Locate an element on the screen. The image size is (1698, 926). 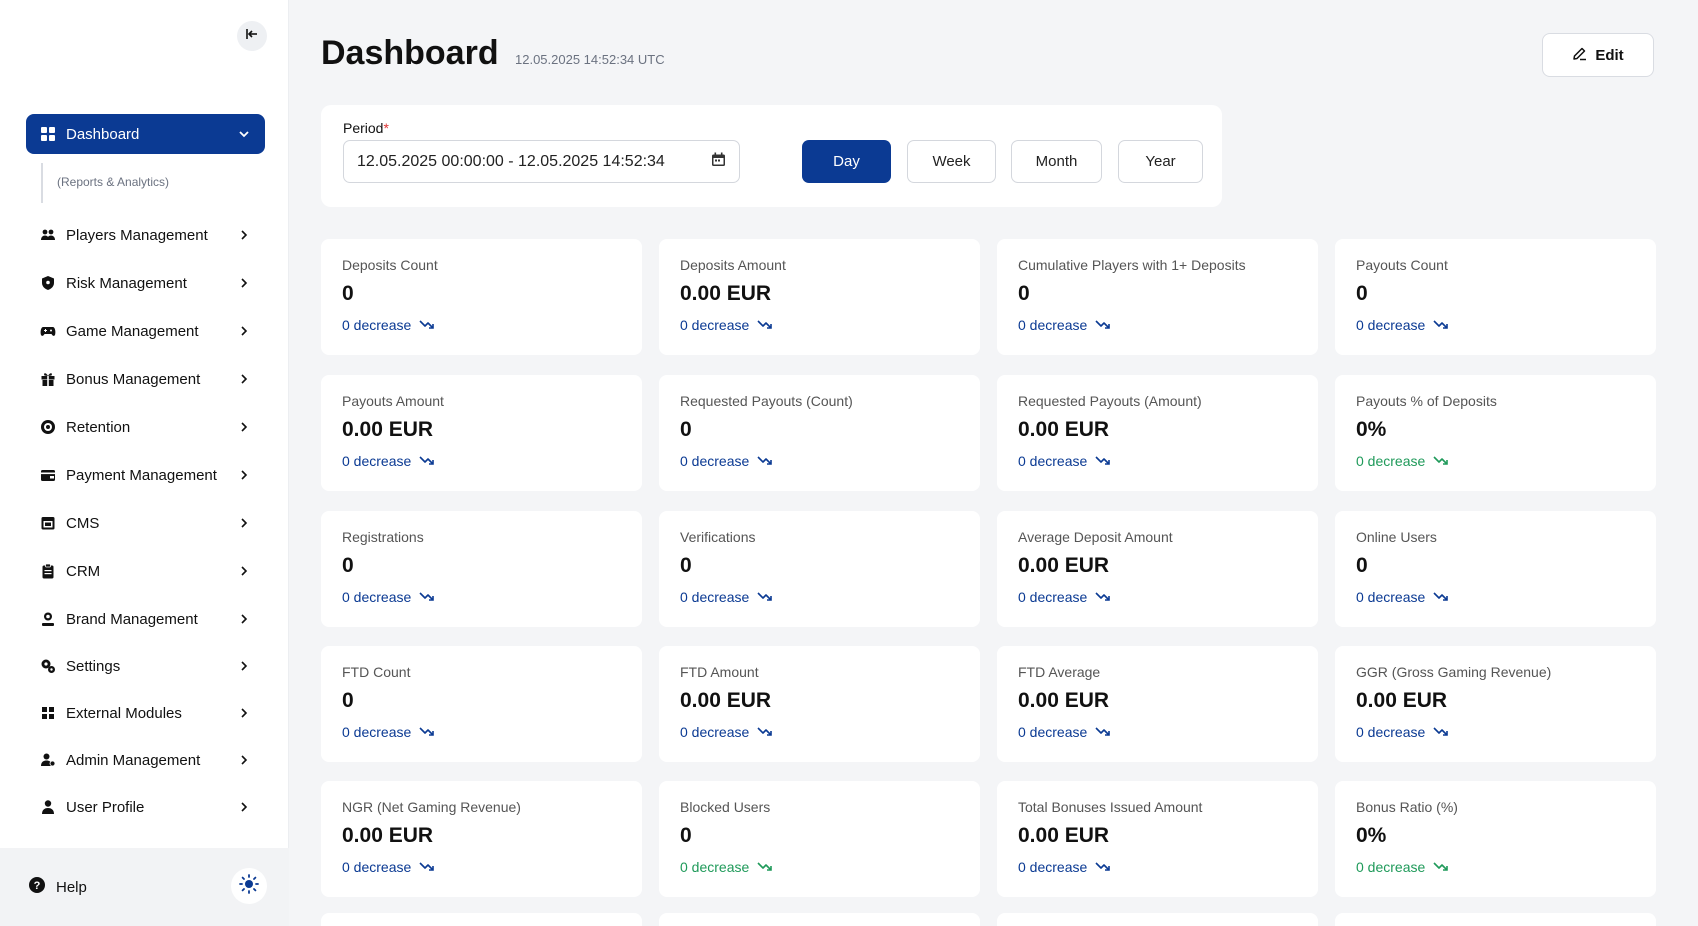
theme-toggle-button is located at coordinates (249, 886).